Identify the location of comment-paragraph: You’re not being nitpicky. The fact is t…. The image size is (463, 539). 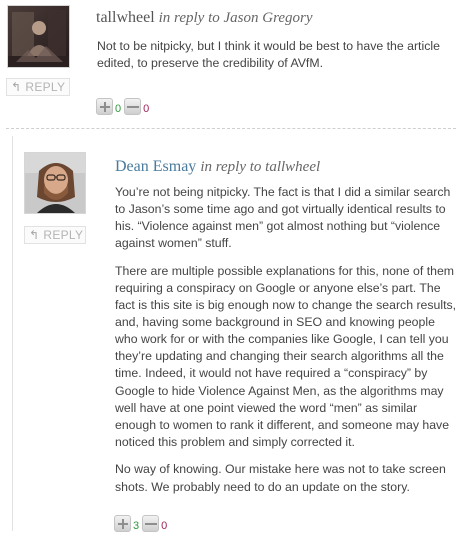
(283, 218).